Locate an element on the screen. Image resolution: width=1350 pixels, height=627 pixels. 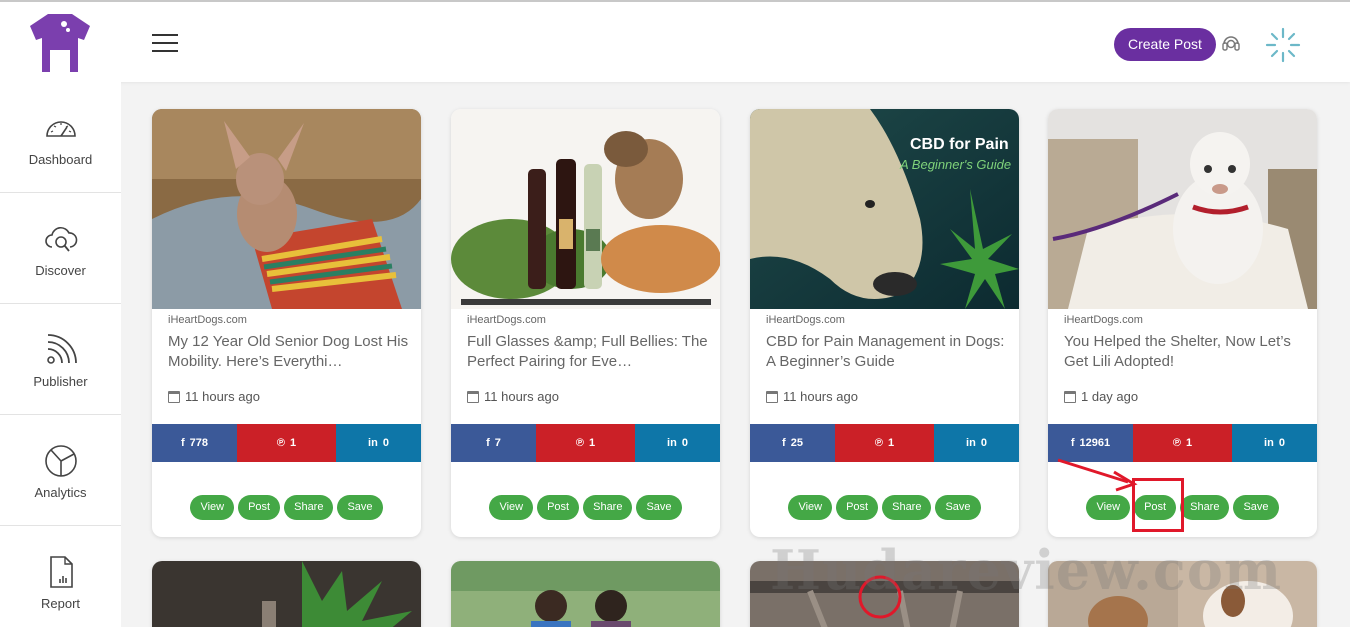
watermark: Hudareview.com is located at coordinates (1026, 570).